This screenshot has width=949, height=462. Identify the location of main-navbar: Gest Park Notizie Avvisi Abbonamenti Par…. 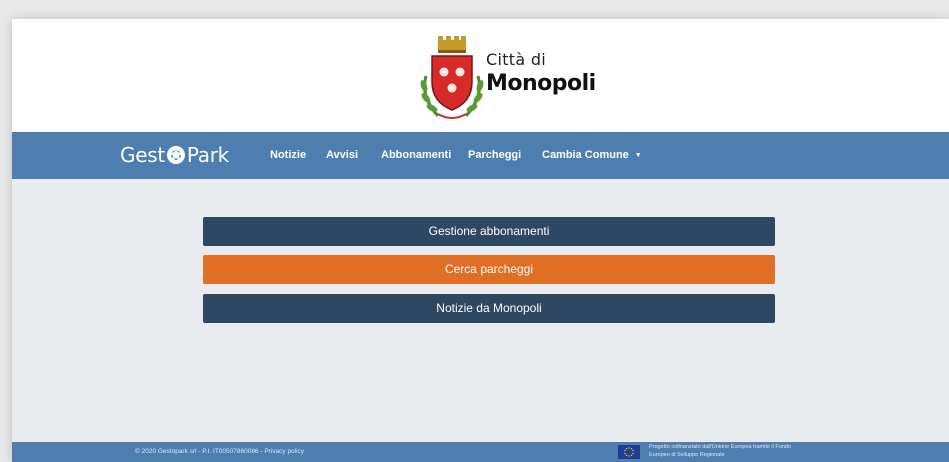
(480, 155).